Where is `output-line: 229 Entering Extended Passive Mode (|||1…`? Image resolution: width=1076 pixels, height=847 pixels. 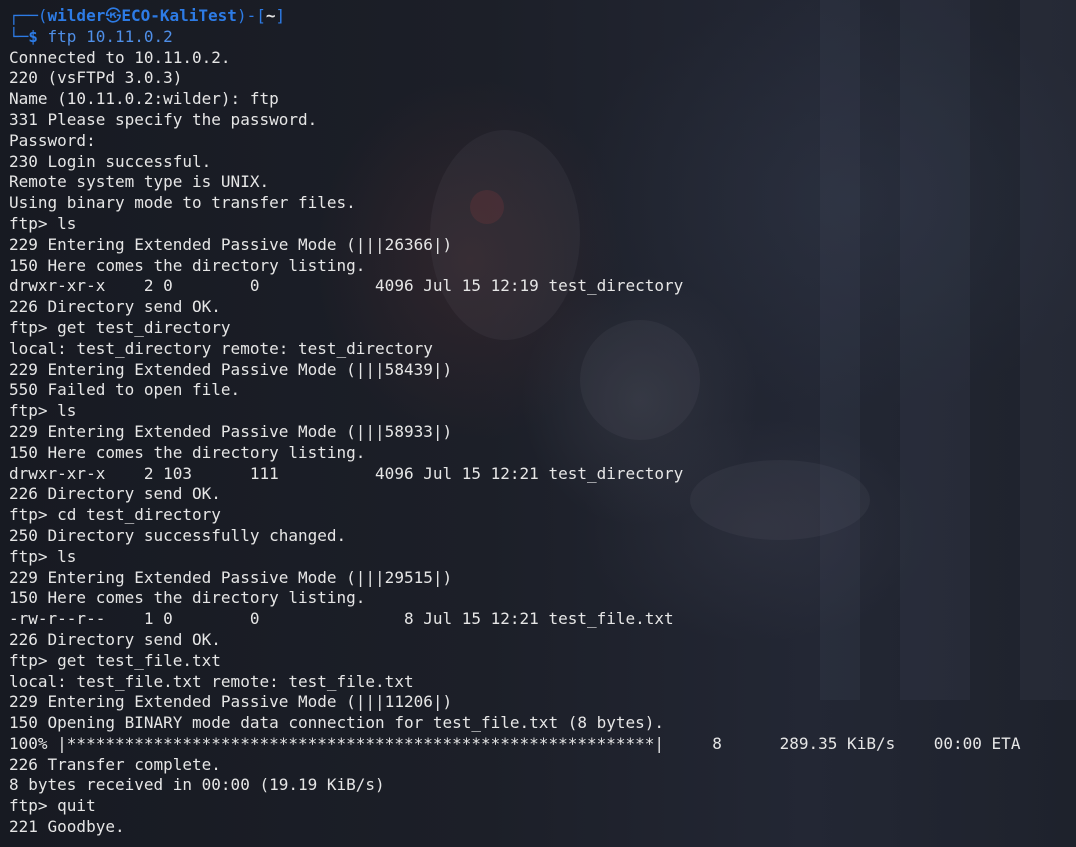 output-line: 229 Entering Extended Passive Mode (|||1… is located at coordinates (231, 702).